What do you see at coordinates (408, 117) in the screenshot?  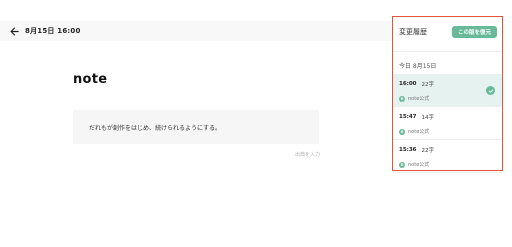 I see `version-time: 15:47` at bounding box center [408, 117].